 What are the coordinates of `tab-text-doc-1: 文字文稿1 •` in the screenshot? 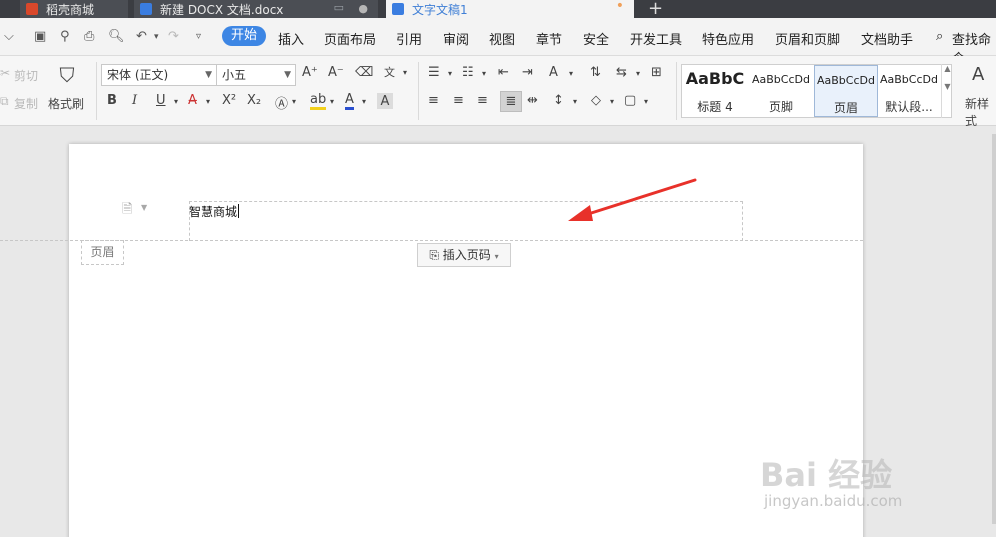 It's located at (510, 9).